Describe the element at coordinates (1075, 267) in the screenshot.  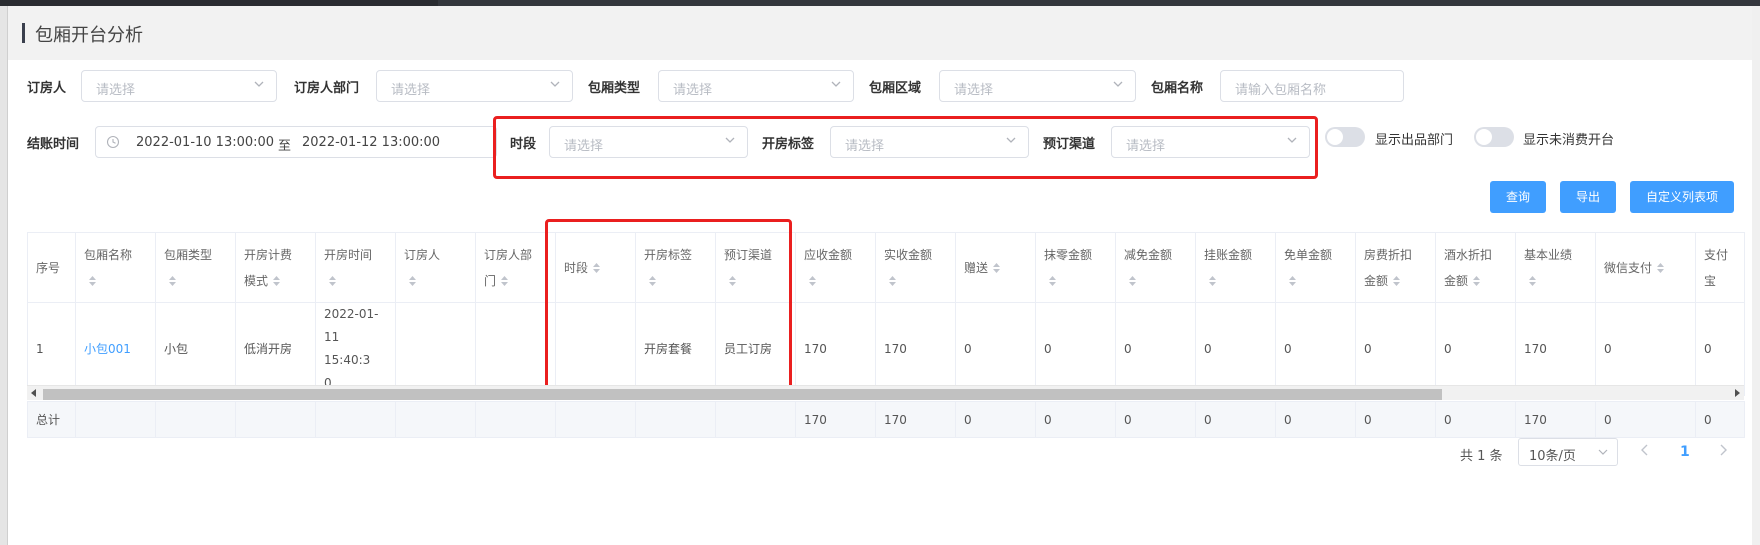
I see `col-header-rounding: 抹零金额` at that location.